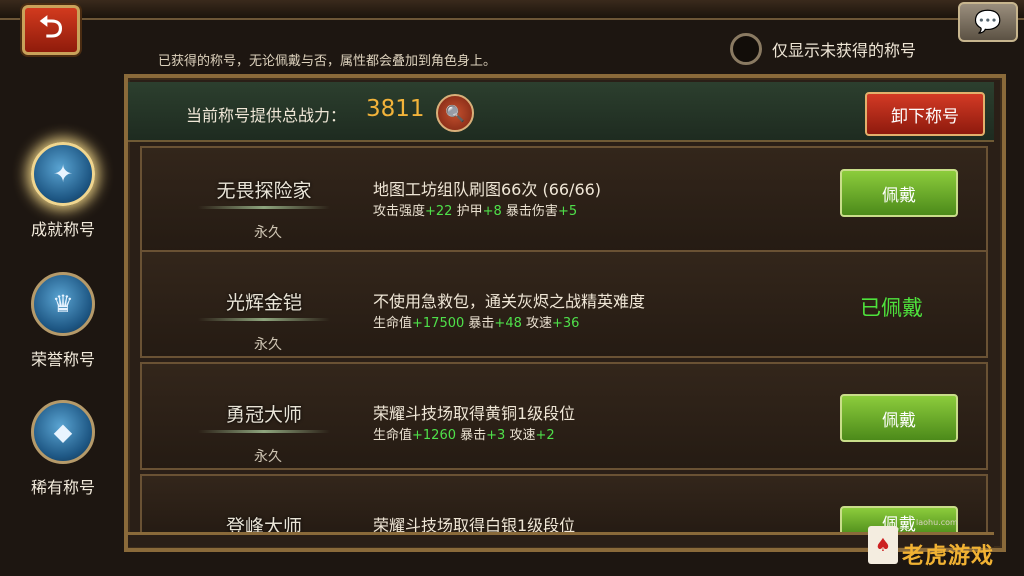 The image size is (1024, 576). What do you see at coordinates (948, 556) in the screenshot?
I see `watermark-name: 老虎游戏` at bounding box center [948, 556].